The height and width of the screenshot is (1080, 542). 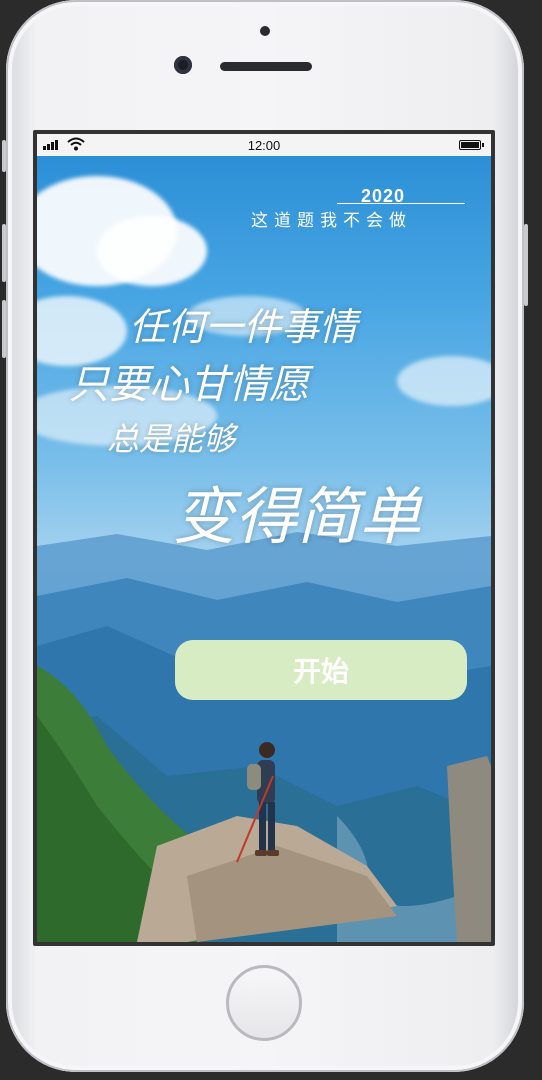 What do you see at coordinates (50, 145) in the screenshot?
I see `signal-icon` at bounding box center [50, 145].